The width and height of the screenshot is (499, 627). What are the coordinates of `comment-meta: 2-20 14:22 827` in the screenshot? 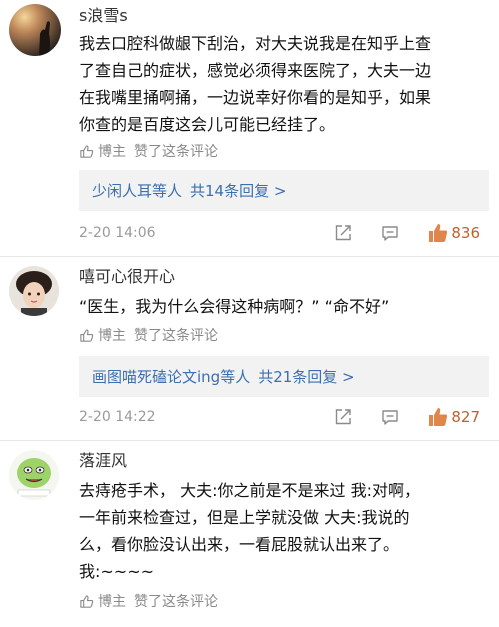 It's located at (284, 418).